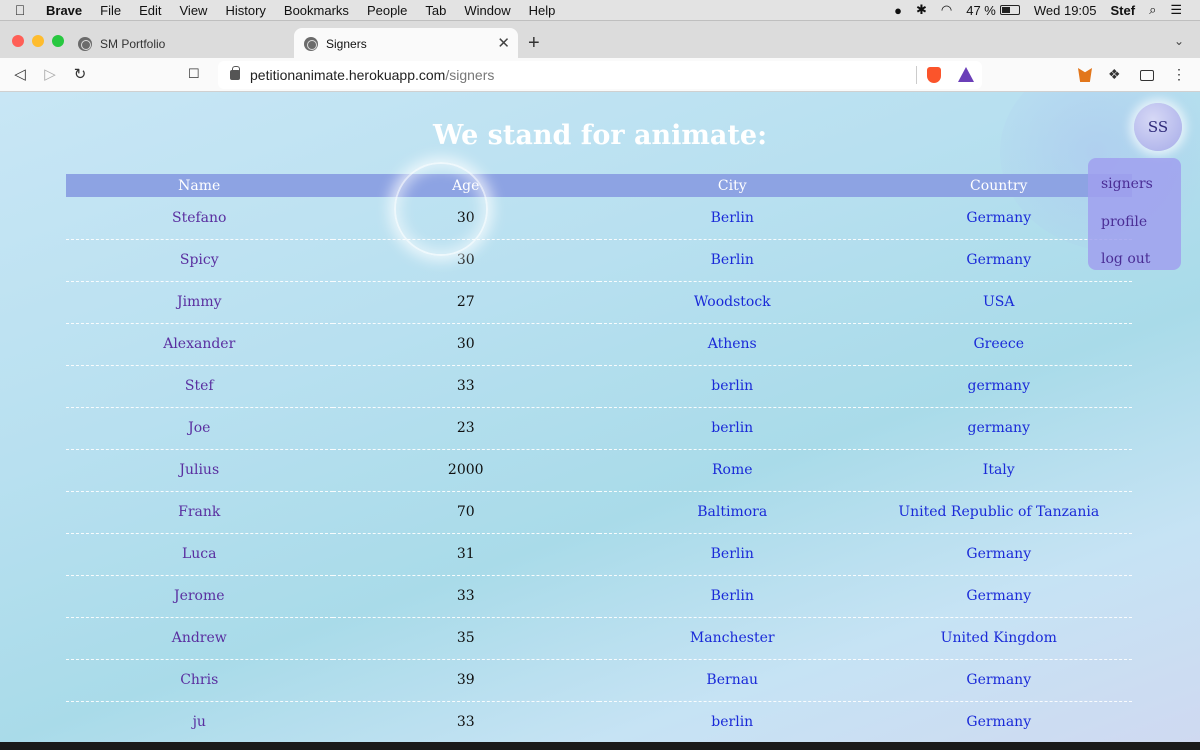 The height and width of the screenshot is (750, 1200). What do you see at coordinates (245, 10) in the screenshot?
I see `menu-history: History` at bounding box center [245, 10].